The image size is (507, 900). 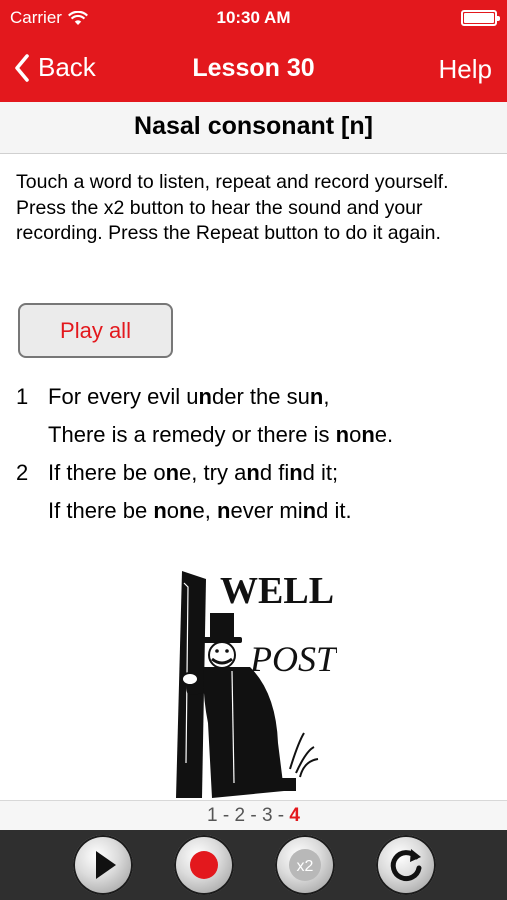 I want to click on x2-icon: x2, so click(x=305, y=865).